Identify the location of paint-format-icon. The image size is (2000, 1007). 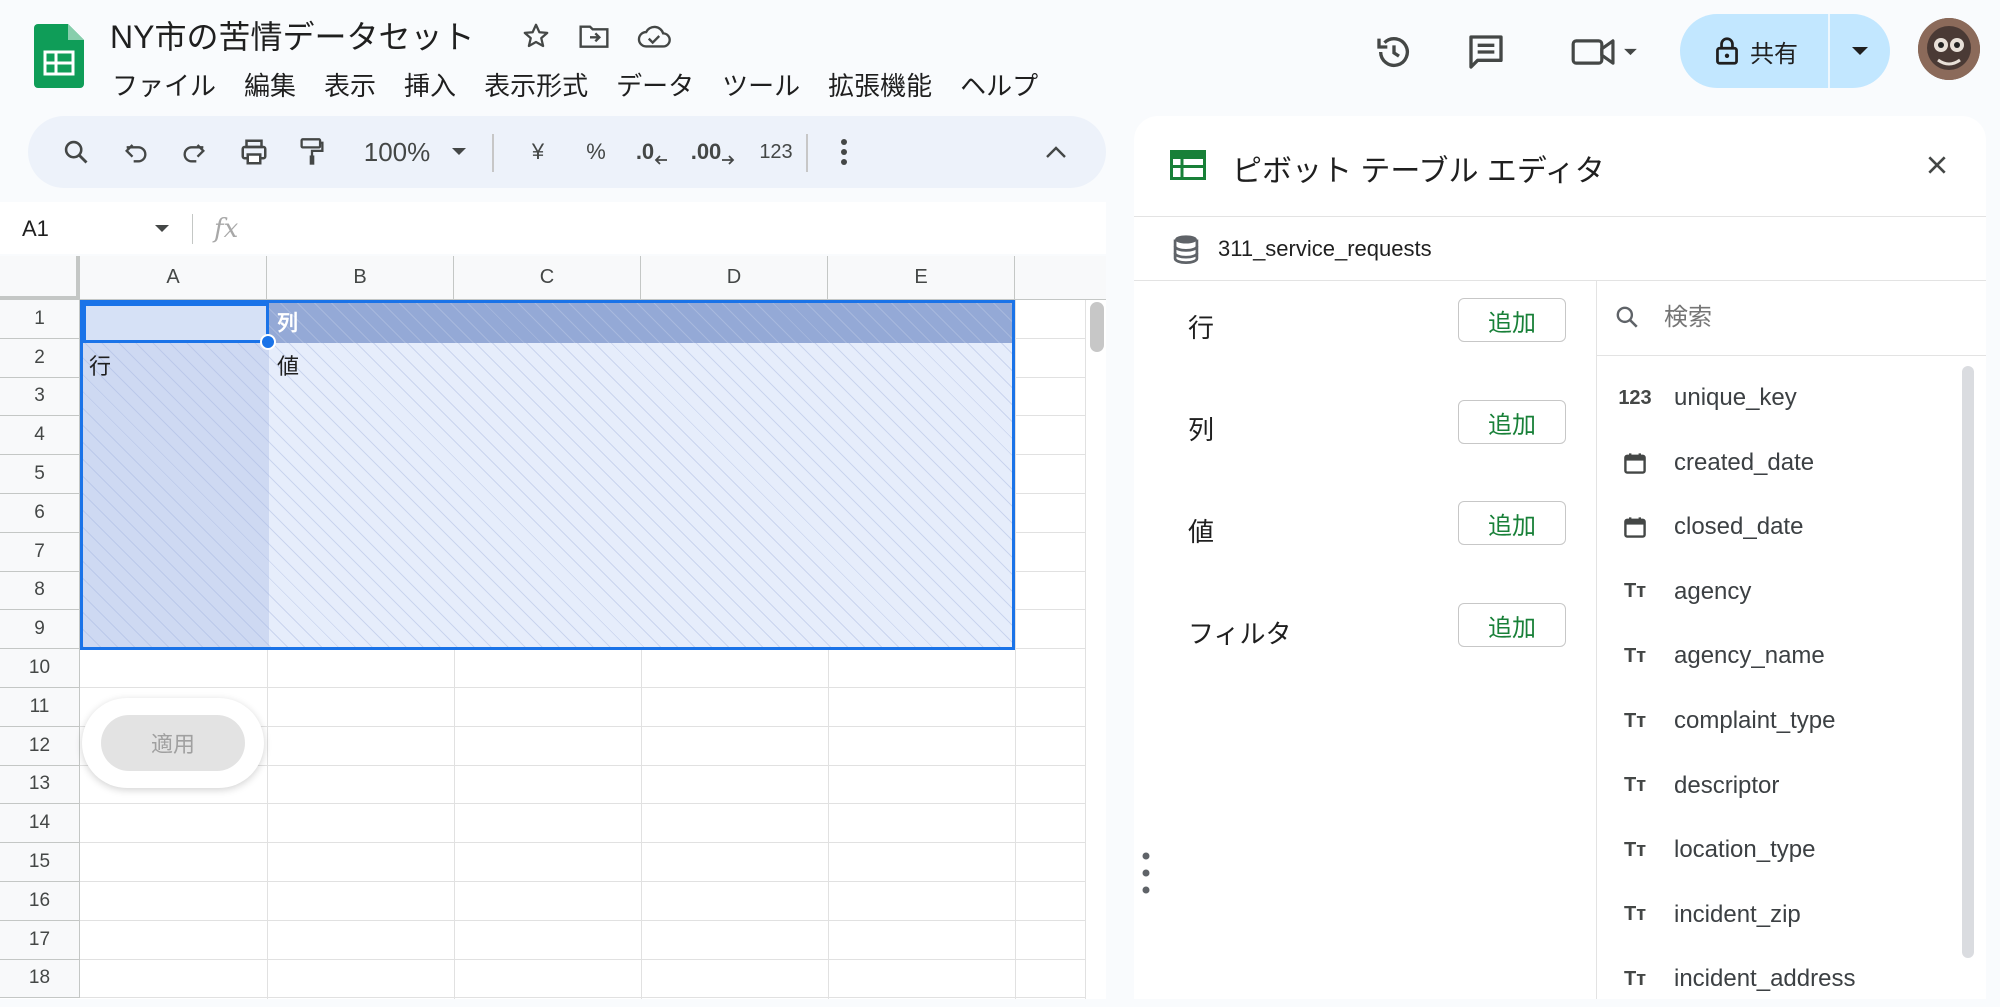
(312, 152).